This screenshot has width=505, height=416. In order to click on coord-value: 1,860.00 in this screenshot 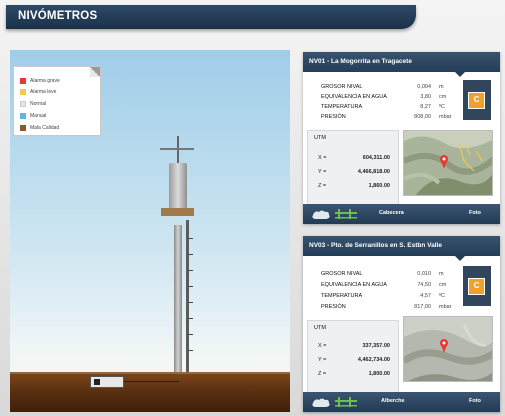, I will do `click(379, 186)`.